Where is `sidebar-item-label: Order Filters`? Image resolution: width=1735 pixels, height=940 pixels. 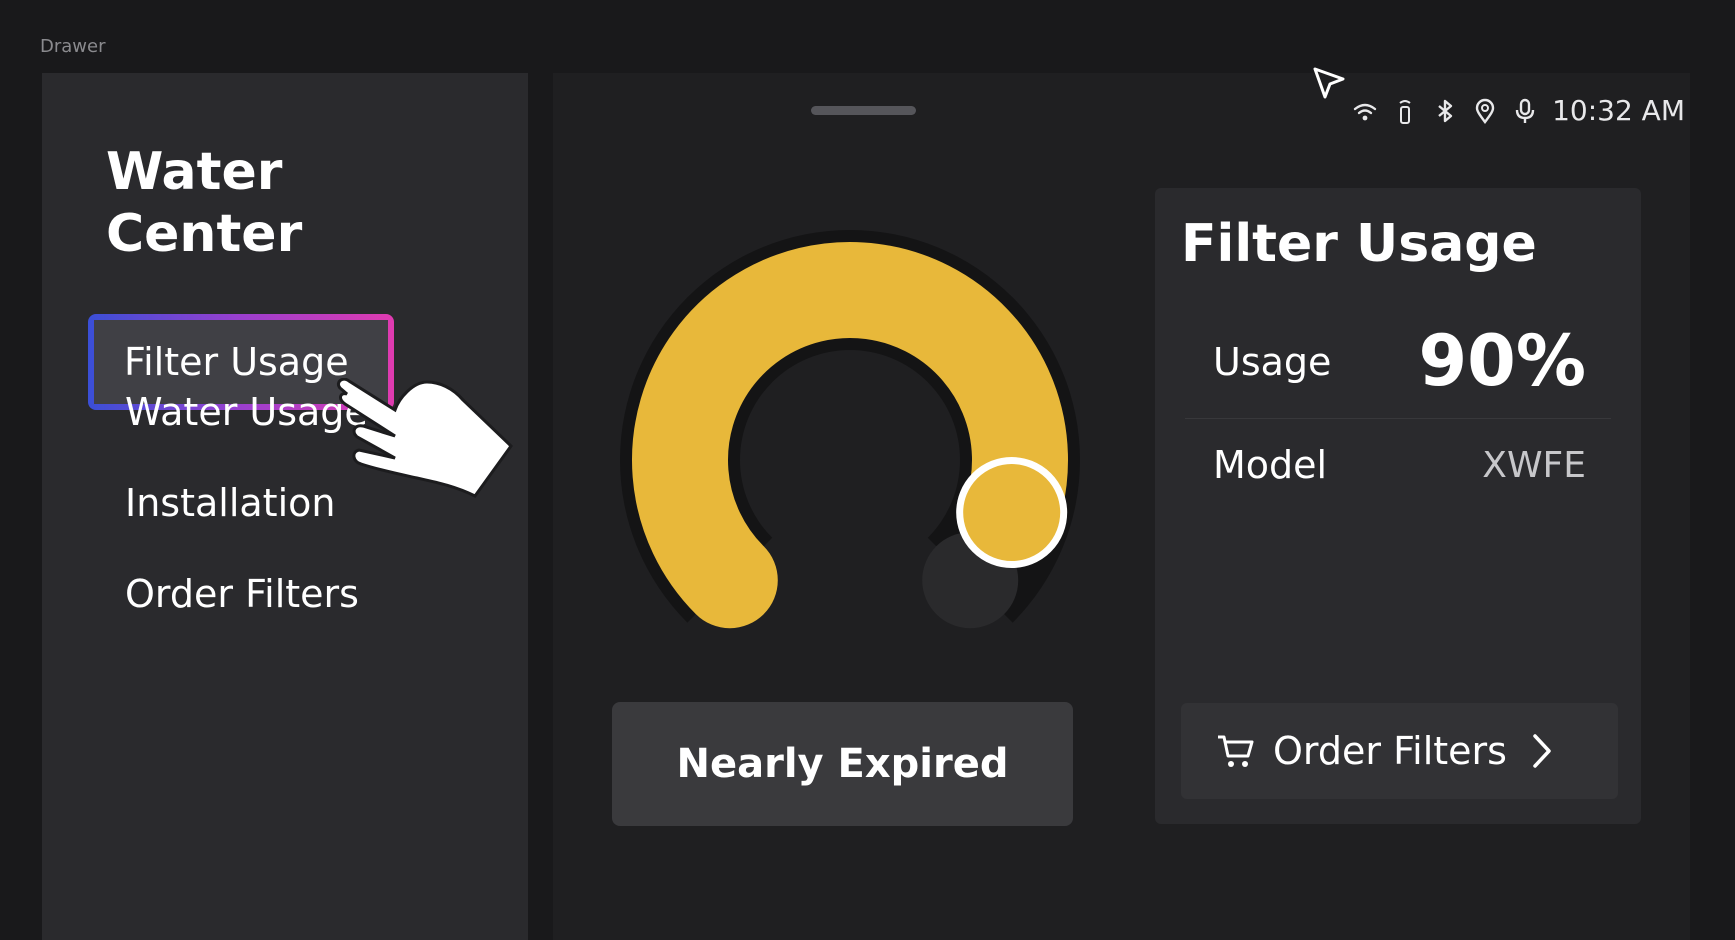
sidebar-item-label: Order Filters is located at coordinates (242, 594).